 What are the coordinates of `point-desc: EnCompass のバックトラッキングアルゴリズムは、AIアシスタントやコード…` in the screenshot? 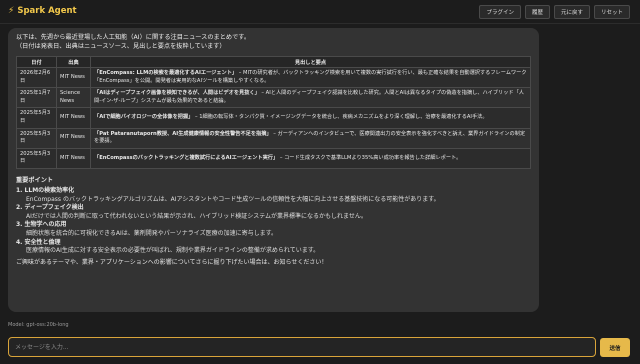 It's located at (233, 199).